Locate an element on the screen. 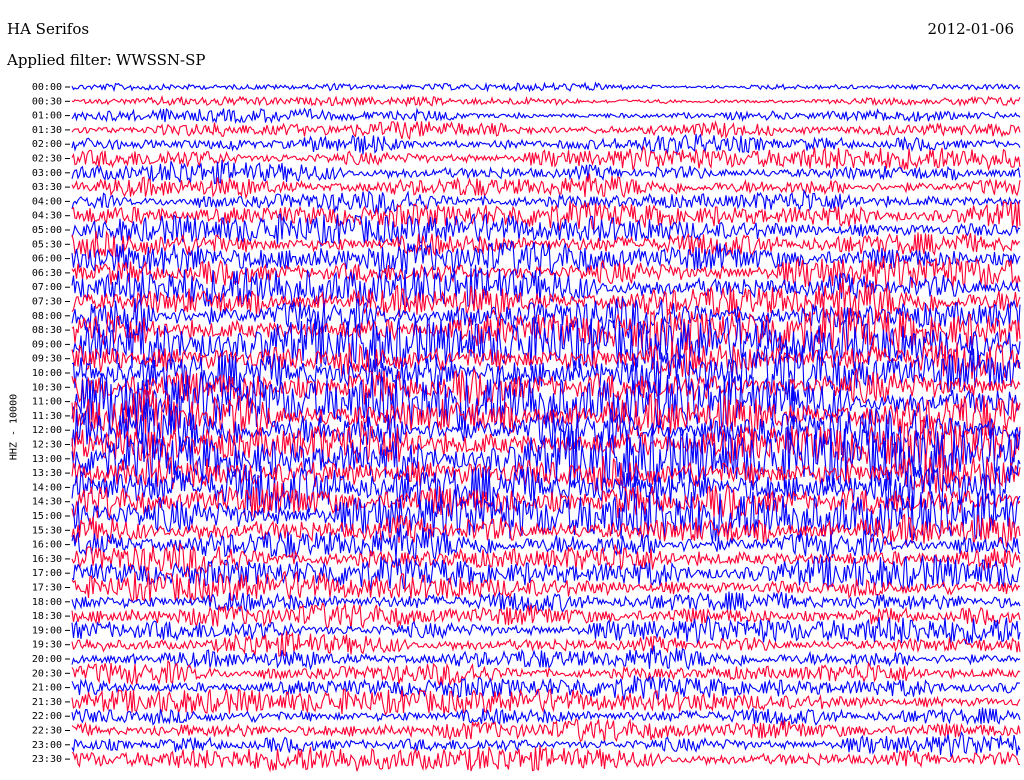 This screenshot has width=1024, height=780. time-tick-label: 04:30 is located at coordinates (47, 216).